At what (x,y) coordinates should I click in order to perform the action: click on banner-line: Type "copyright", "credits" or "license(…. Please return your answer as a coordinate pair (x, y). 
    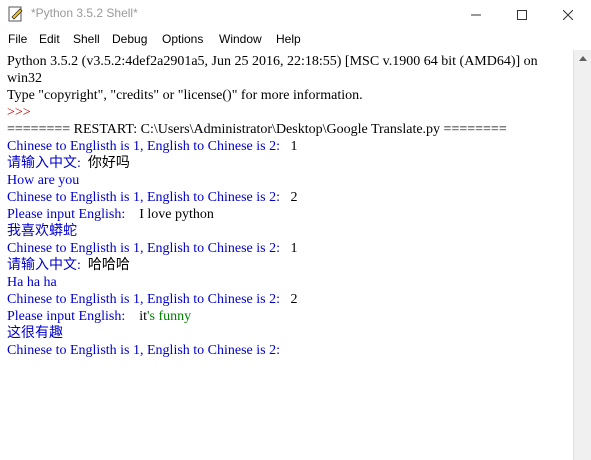
    Looking at the image, I should click on (185, 95).